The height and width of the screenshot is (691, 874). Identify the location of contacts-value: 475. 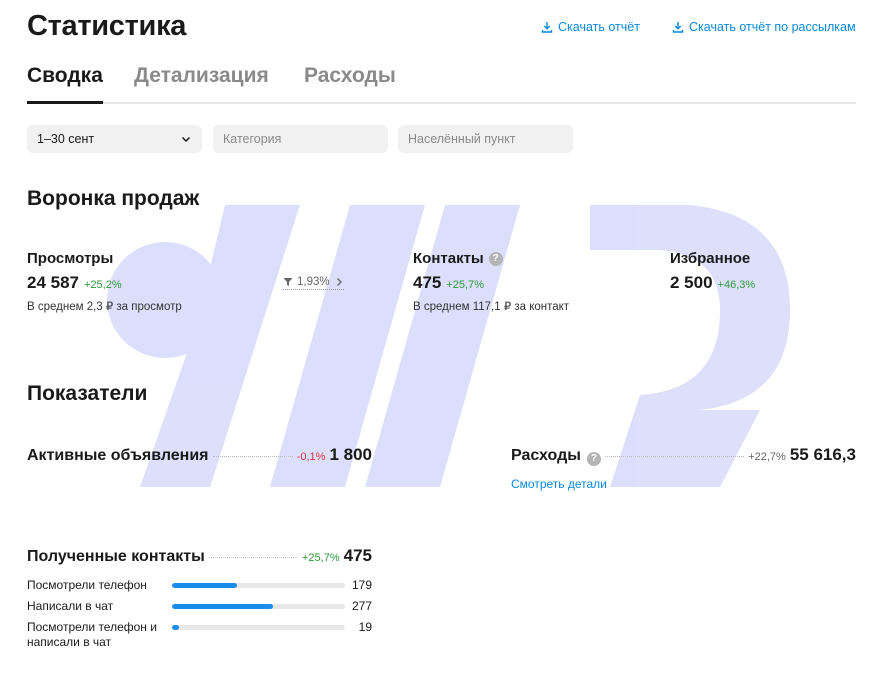
(427, 282).